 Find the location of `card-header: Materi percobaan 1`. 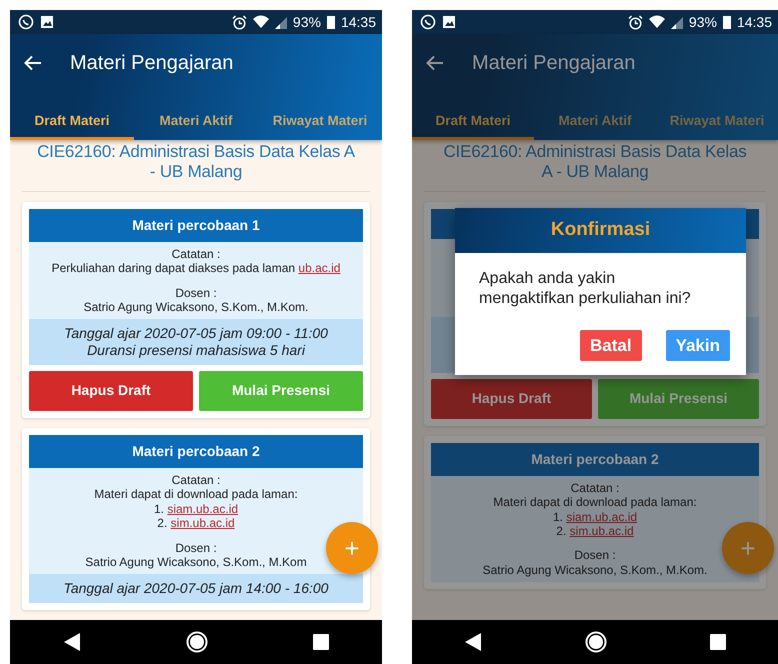

card-header: Materi percobaan 1 is located at coordinates (196, 225).